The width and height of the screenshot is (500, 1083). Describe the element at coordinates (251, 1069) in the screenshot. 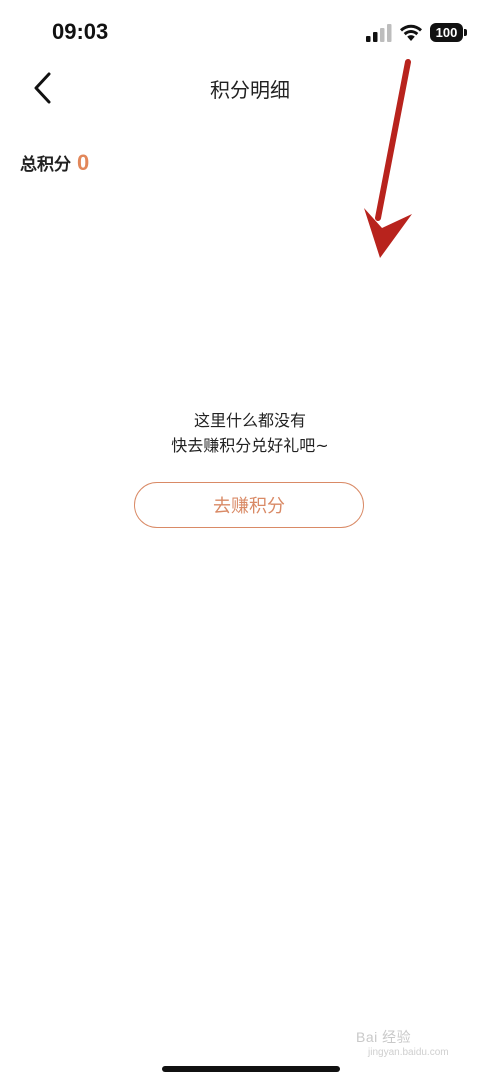

I see `home-indicator` at that location.